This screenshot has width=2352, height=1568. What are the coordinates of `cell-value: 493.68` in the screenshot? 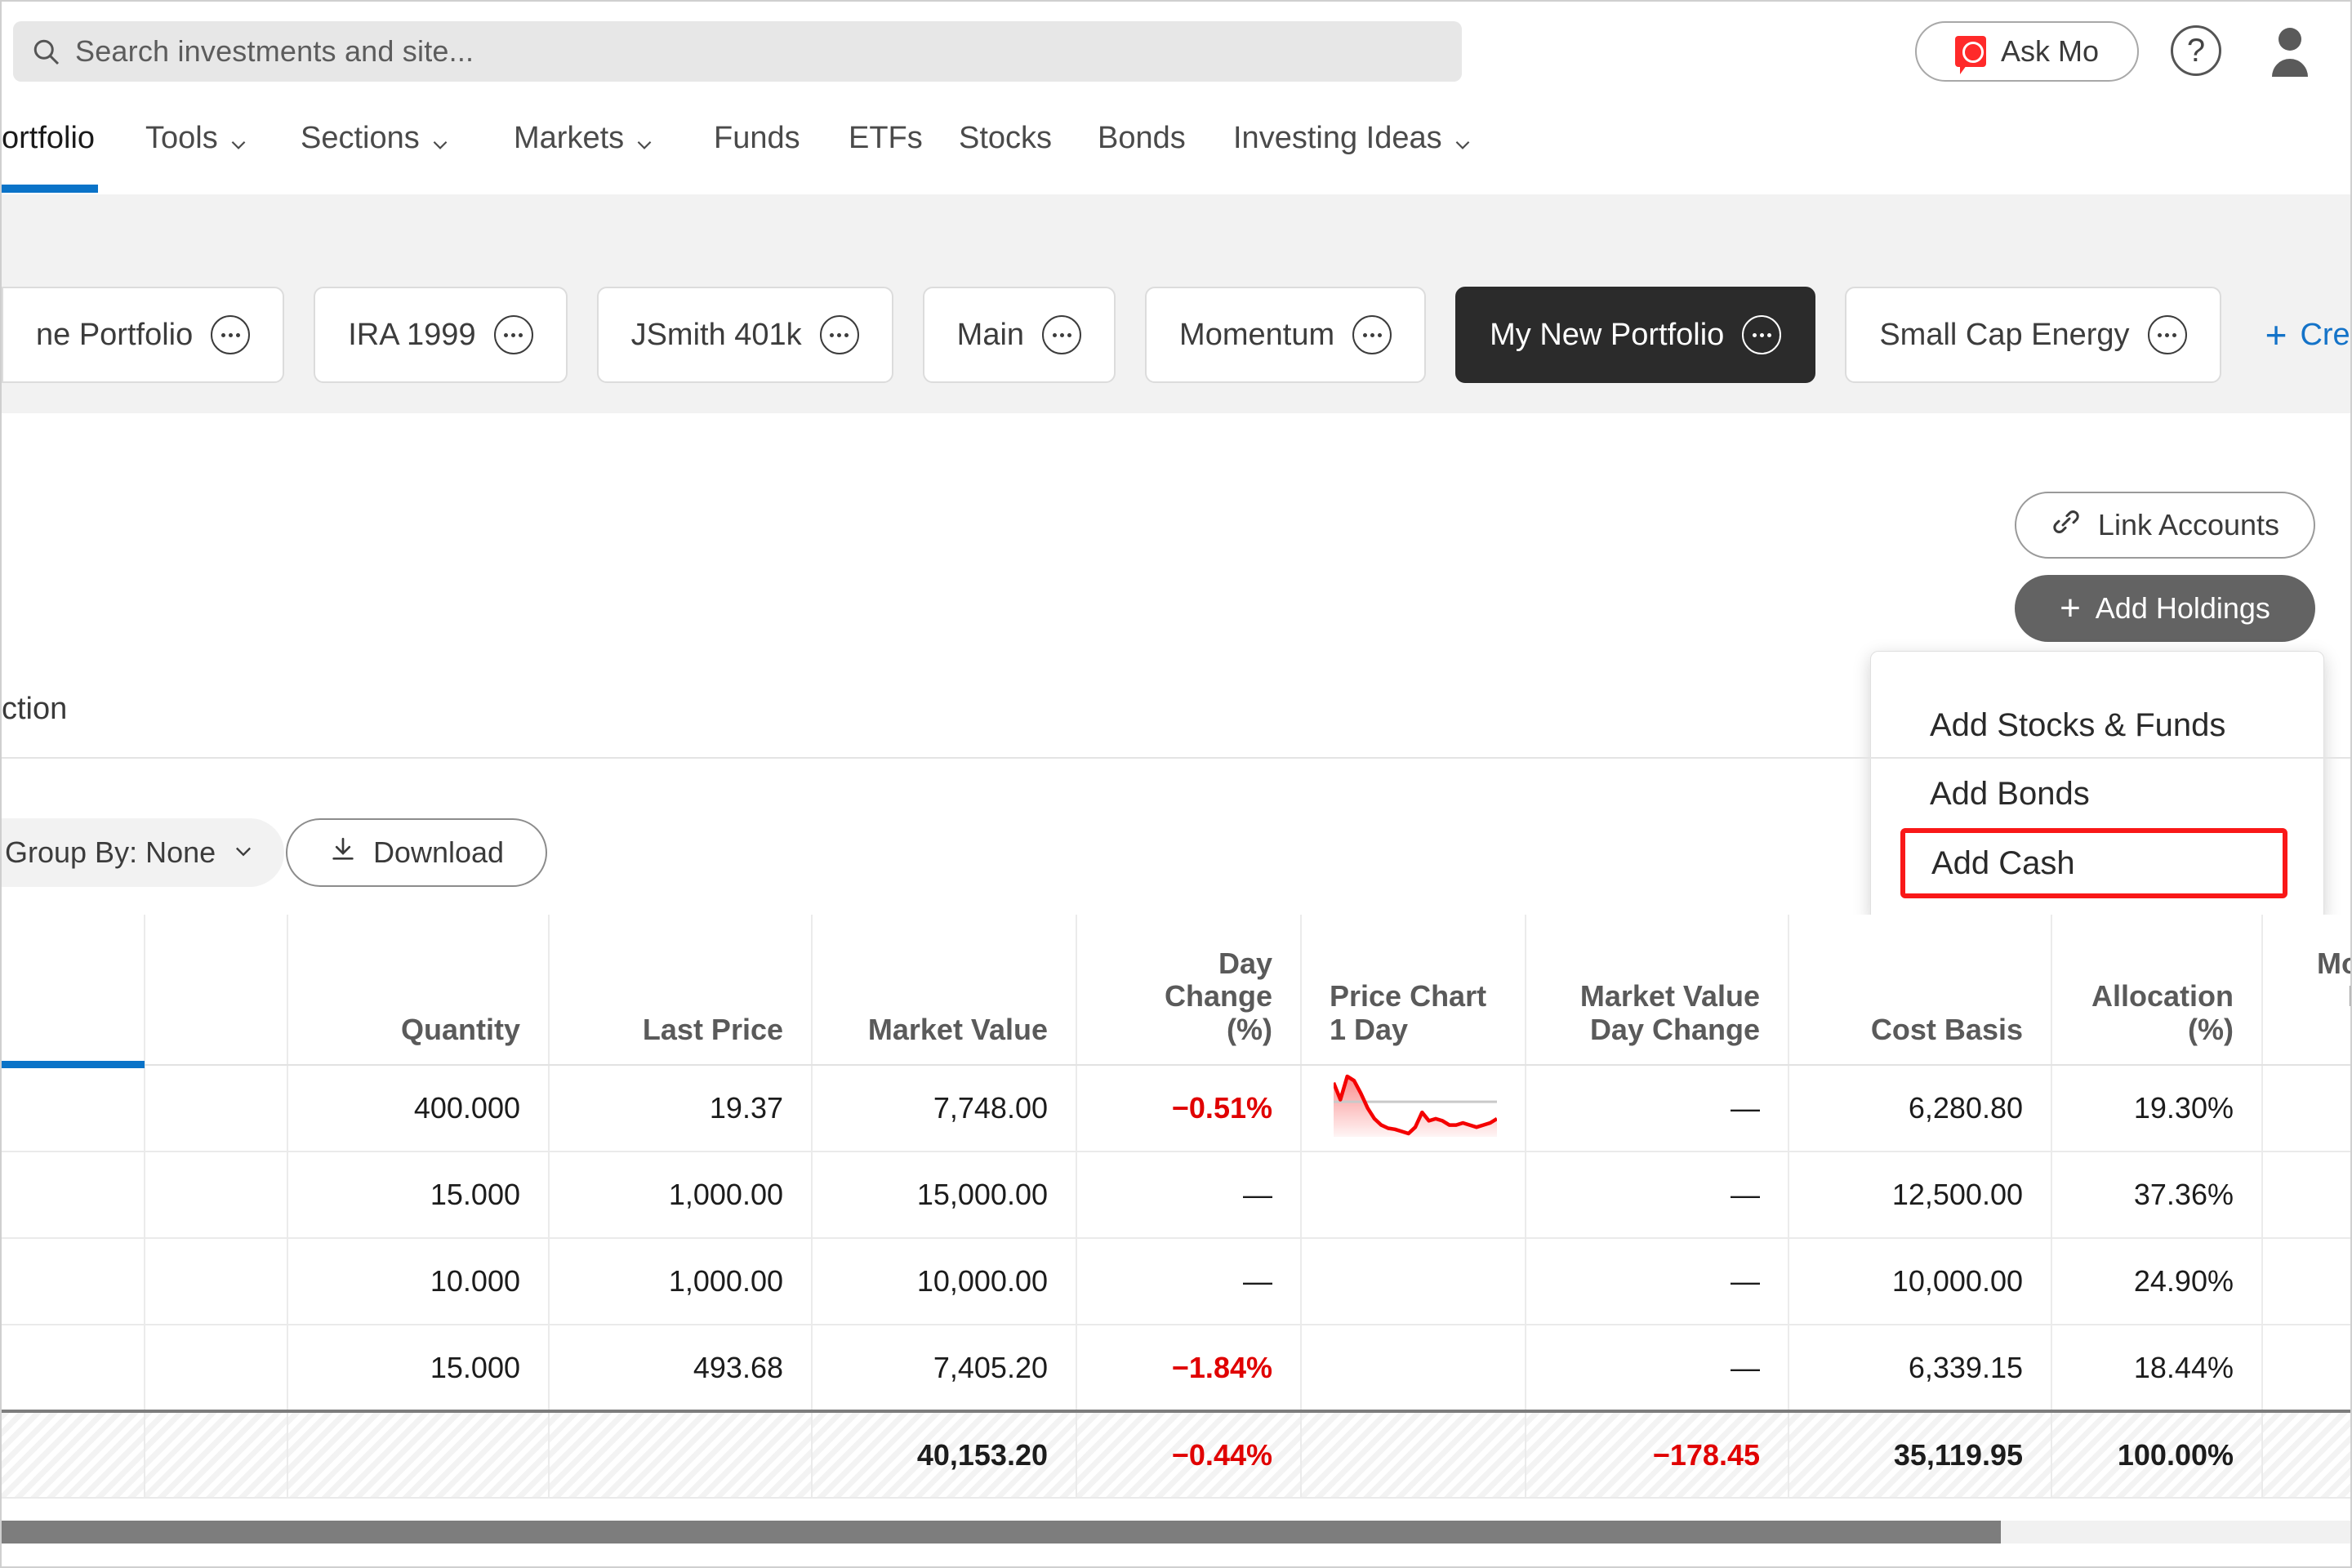 It's located at (738, 1367).